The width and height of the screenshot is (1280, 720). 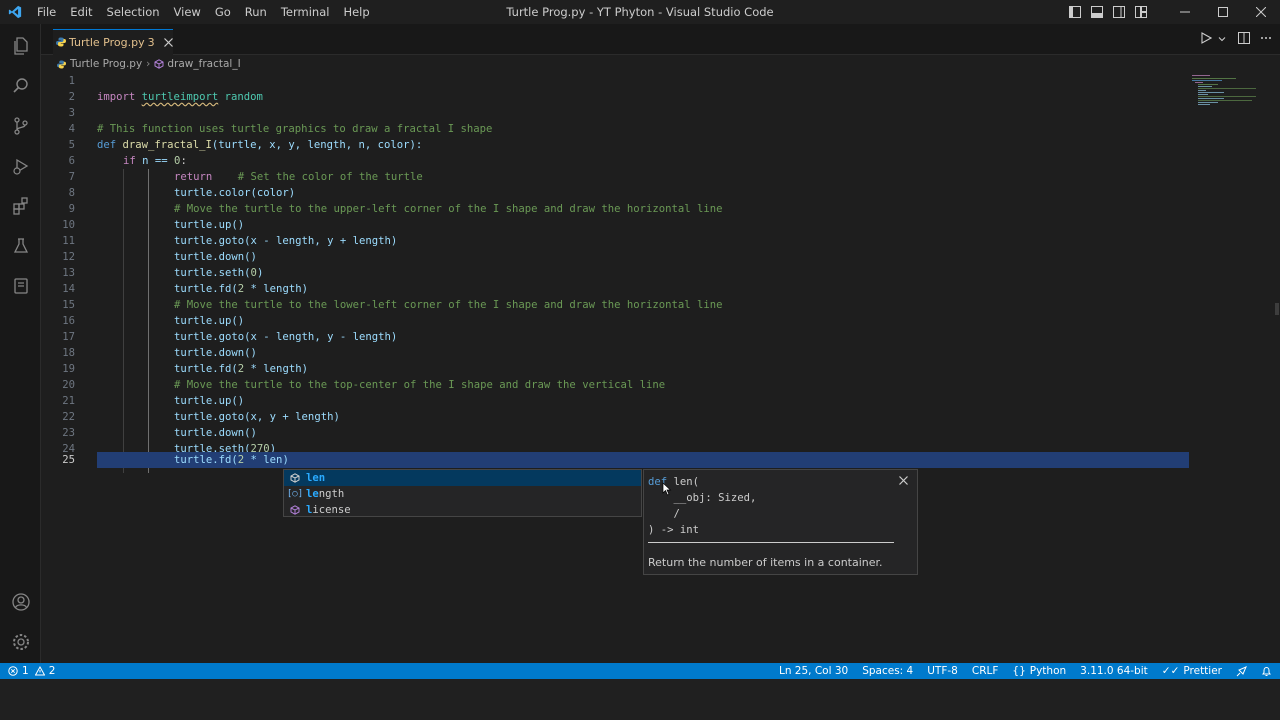 I want to click on code-line: 22 turtle.goto(x, y + length), so click(x=201, y=417).